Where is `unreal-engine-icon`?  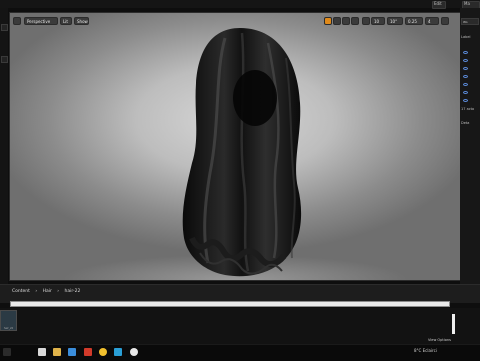 unreal-engine-icon is located at coordinates (134, 352).